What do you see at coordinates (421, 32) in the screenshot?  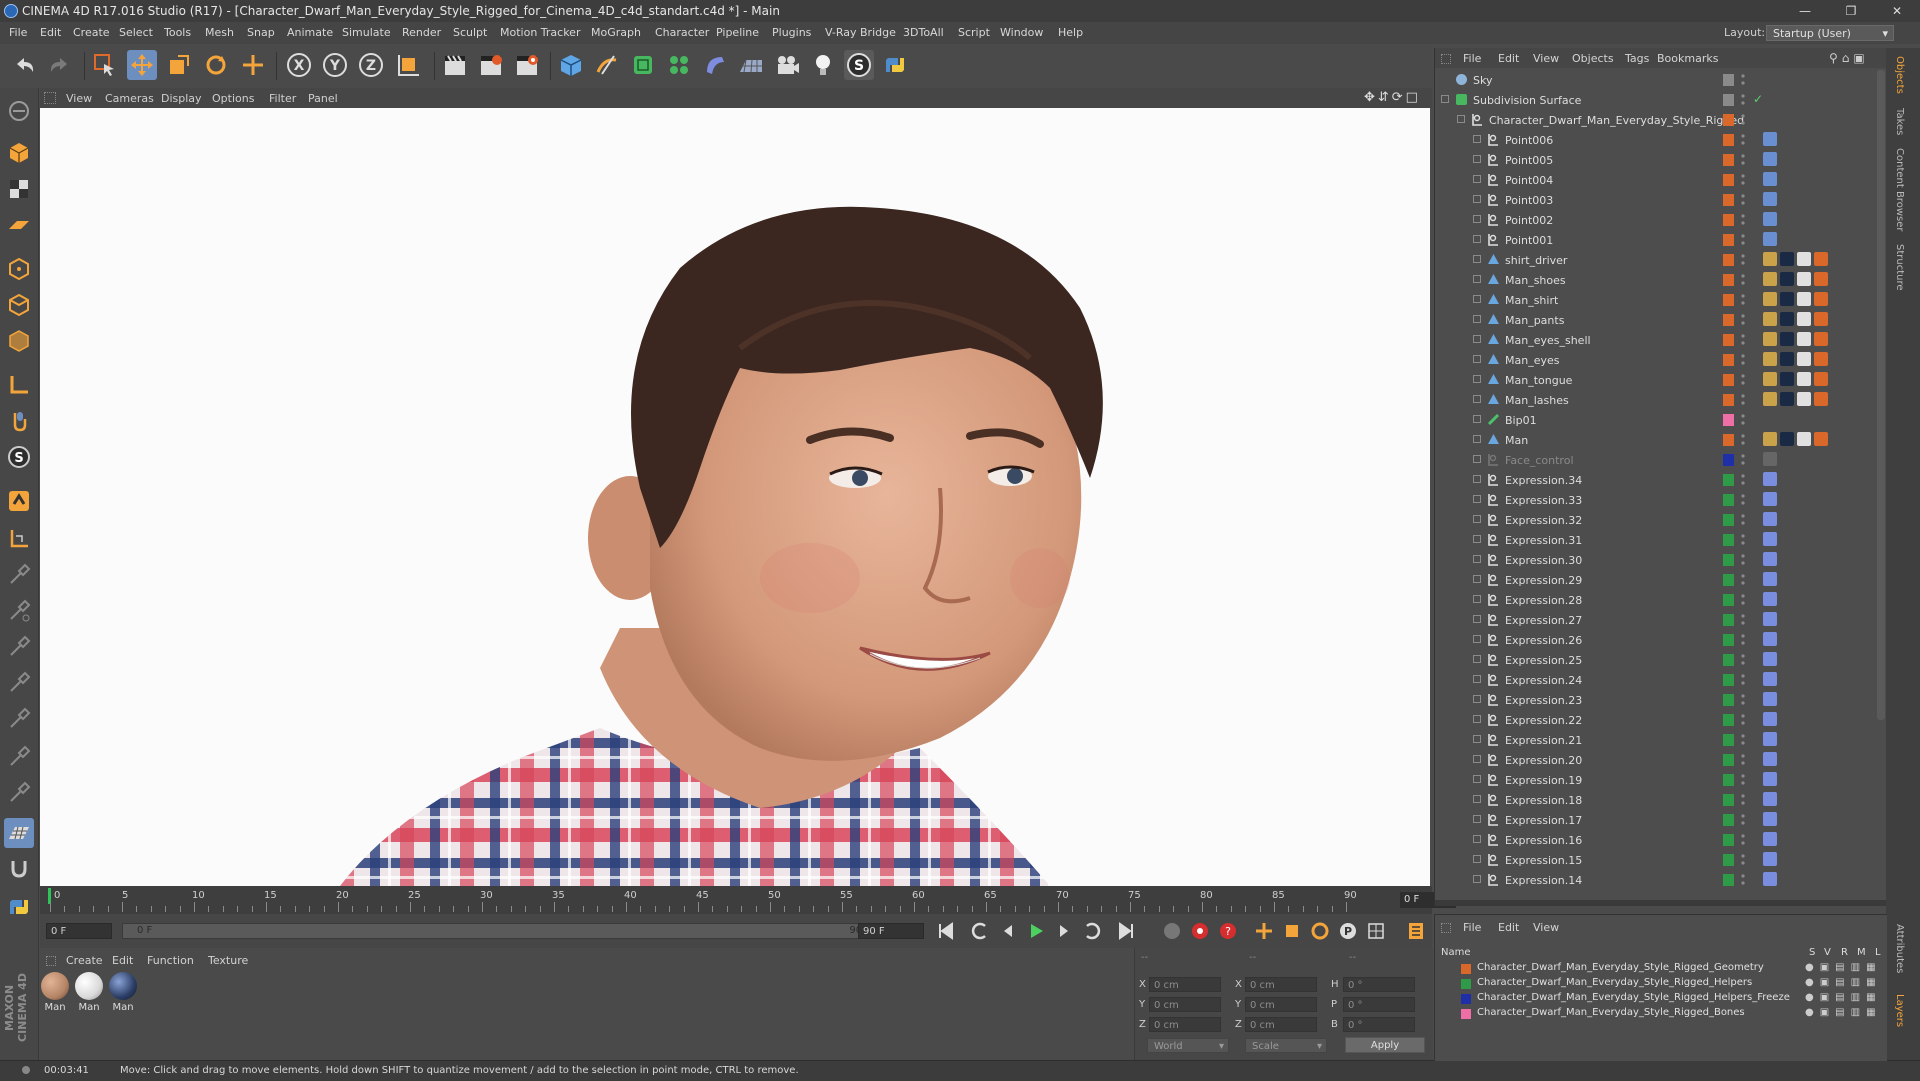 I see `menu-render: Render` at bounding box center [421, 32].